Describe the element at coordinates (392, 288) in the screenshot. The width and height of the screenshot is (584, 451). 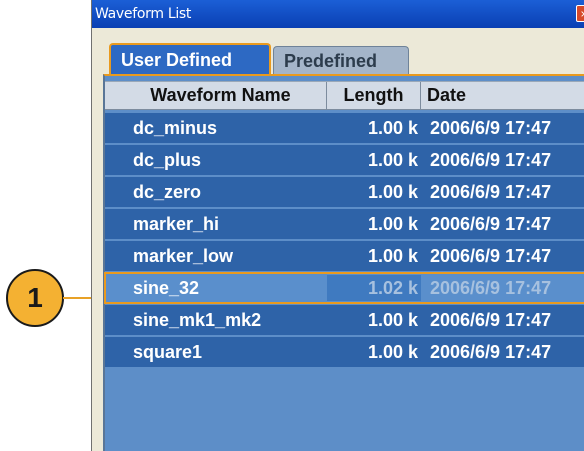
I see `length-cell: 1.02 k` at that location.